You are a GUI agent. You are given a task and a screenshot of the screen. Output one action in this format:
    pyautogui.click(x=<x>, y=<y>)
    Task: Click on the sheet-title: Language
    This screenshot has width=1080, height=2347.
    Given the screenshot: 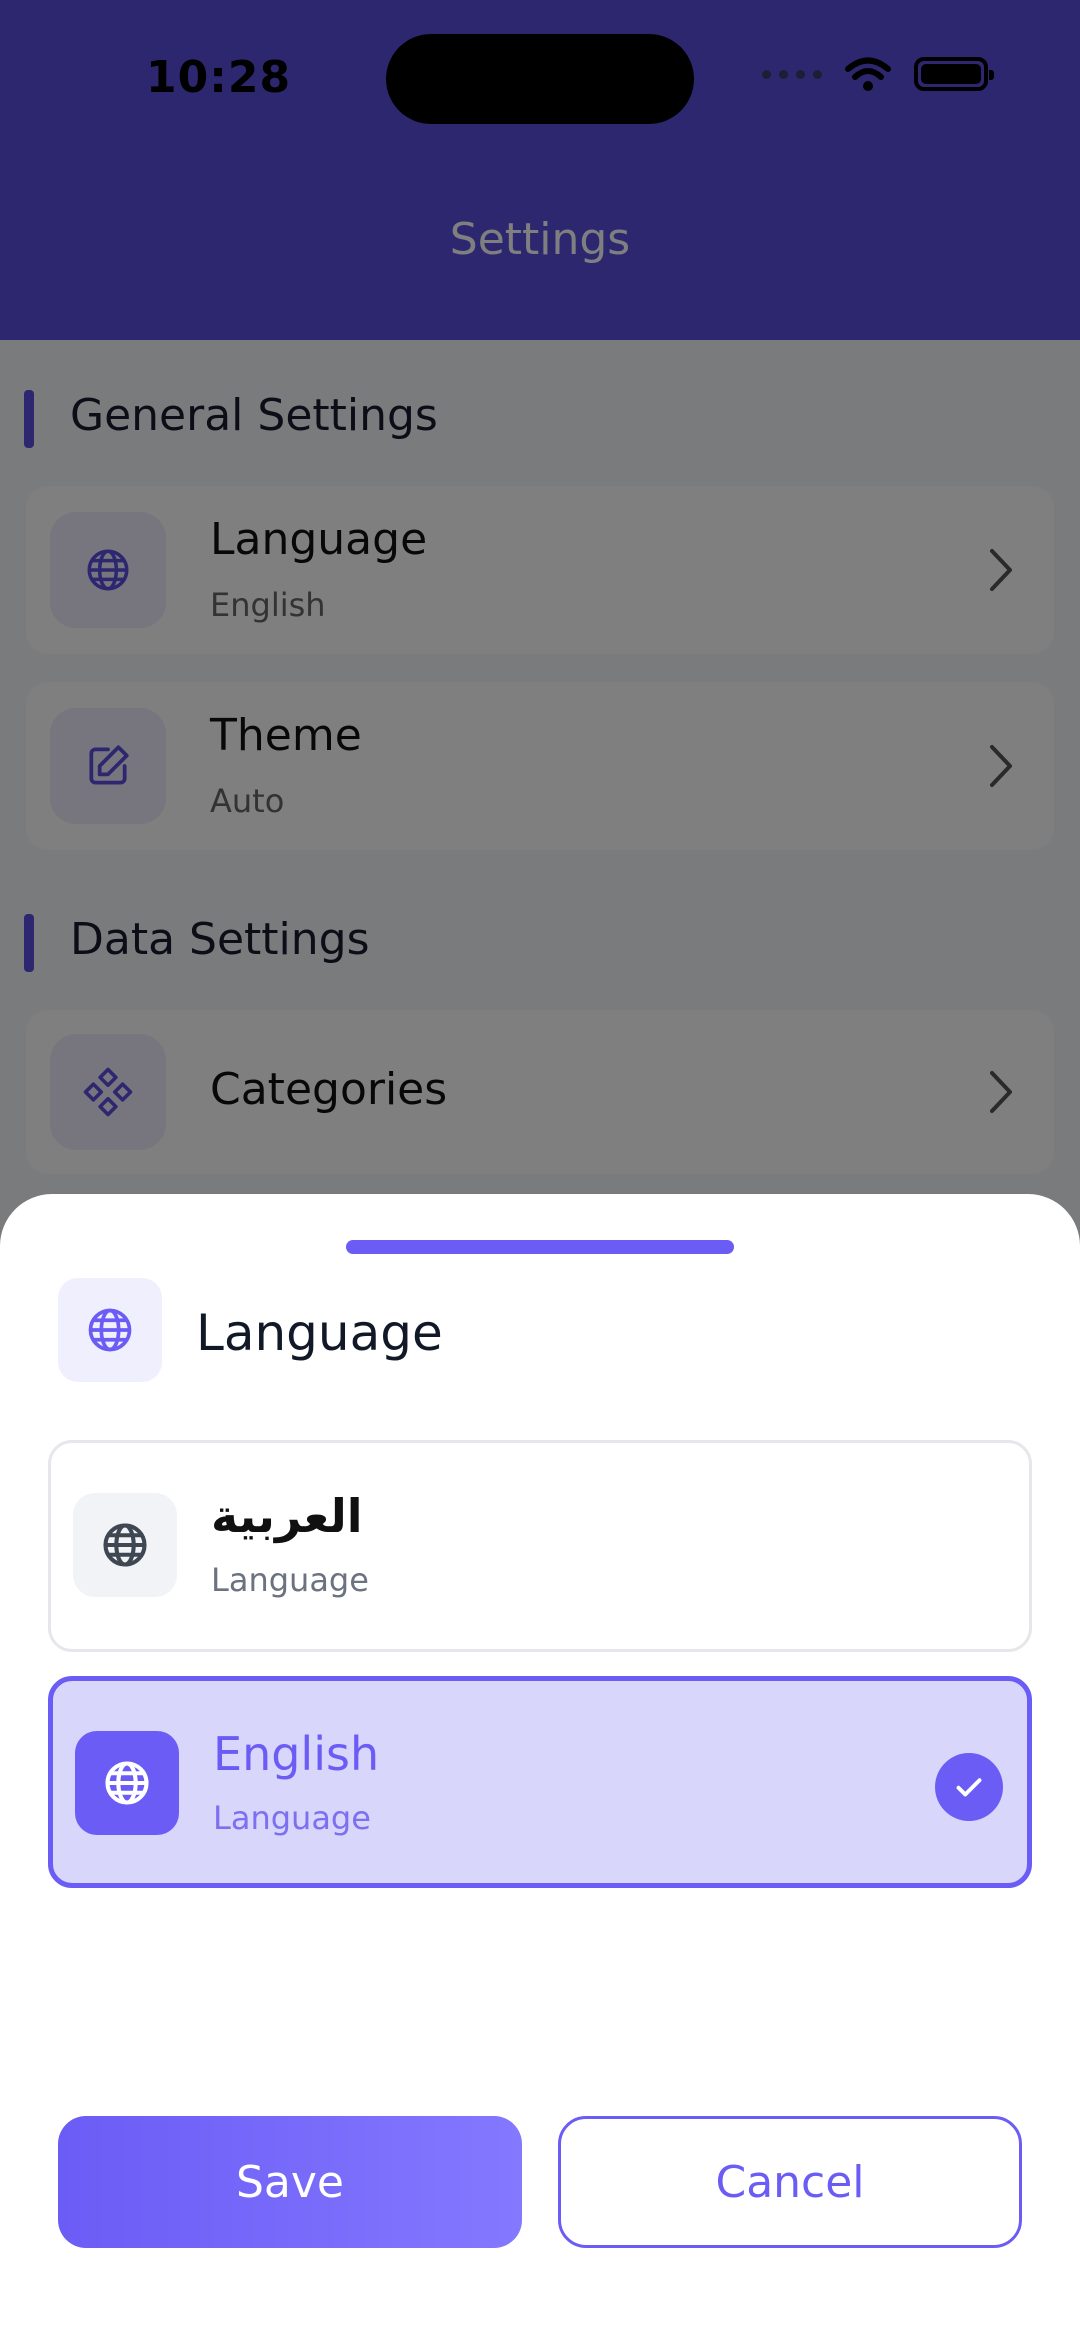 What is the action you would take?
    pyautogui.click(x=319, y=1333)
    